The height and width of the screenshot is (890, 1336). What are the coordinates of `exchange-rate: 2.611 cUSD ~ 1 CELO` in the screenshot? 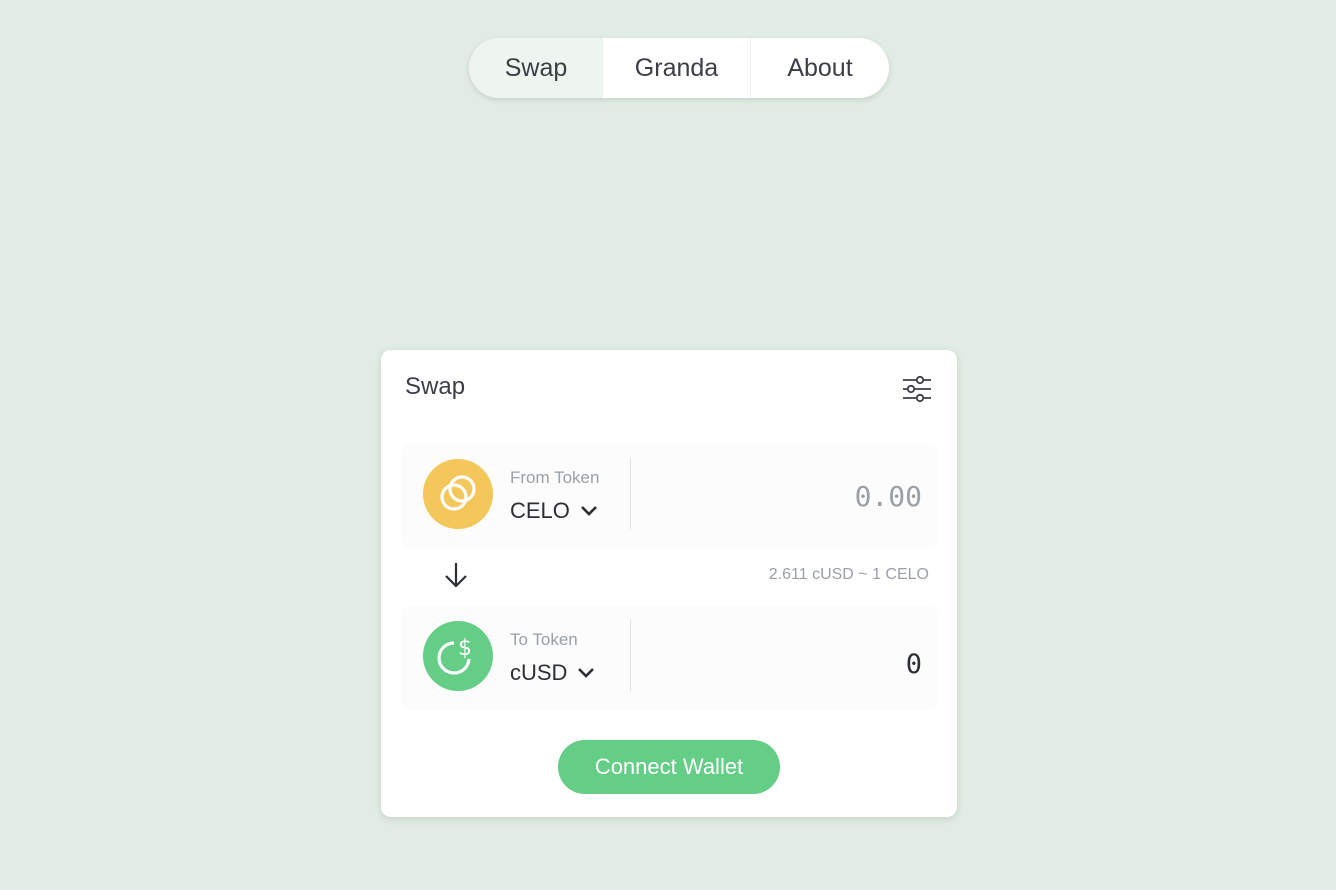 It's located at (848, 574).